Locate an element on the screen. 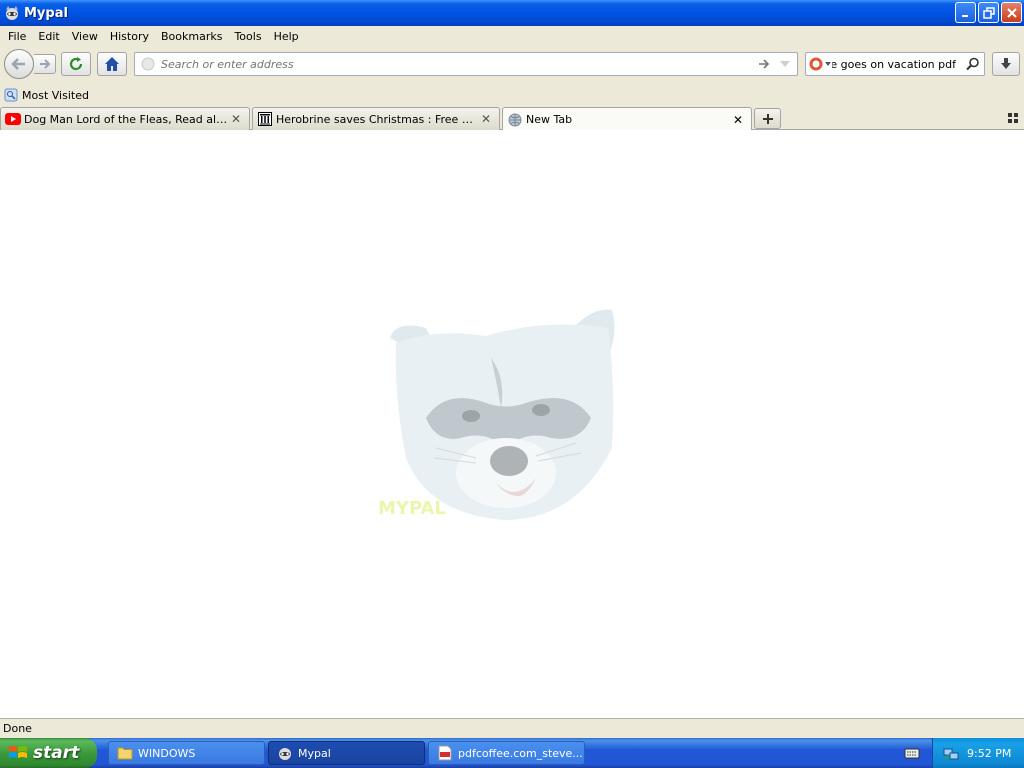 The image size is (1024, 768). download-icon is located at coordinates (1006, 63).